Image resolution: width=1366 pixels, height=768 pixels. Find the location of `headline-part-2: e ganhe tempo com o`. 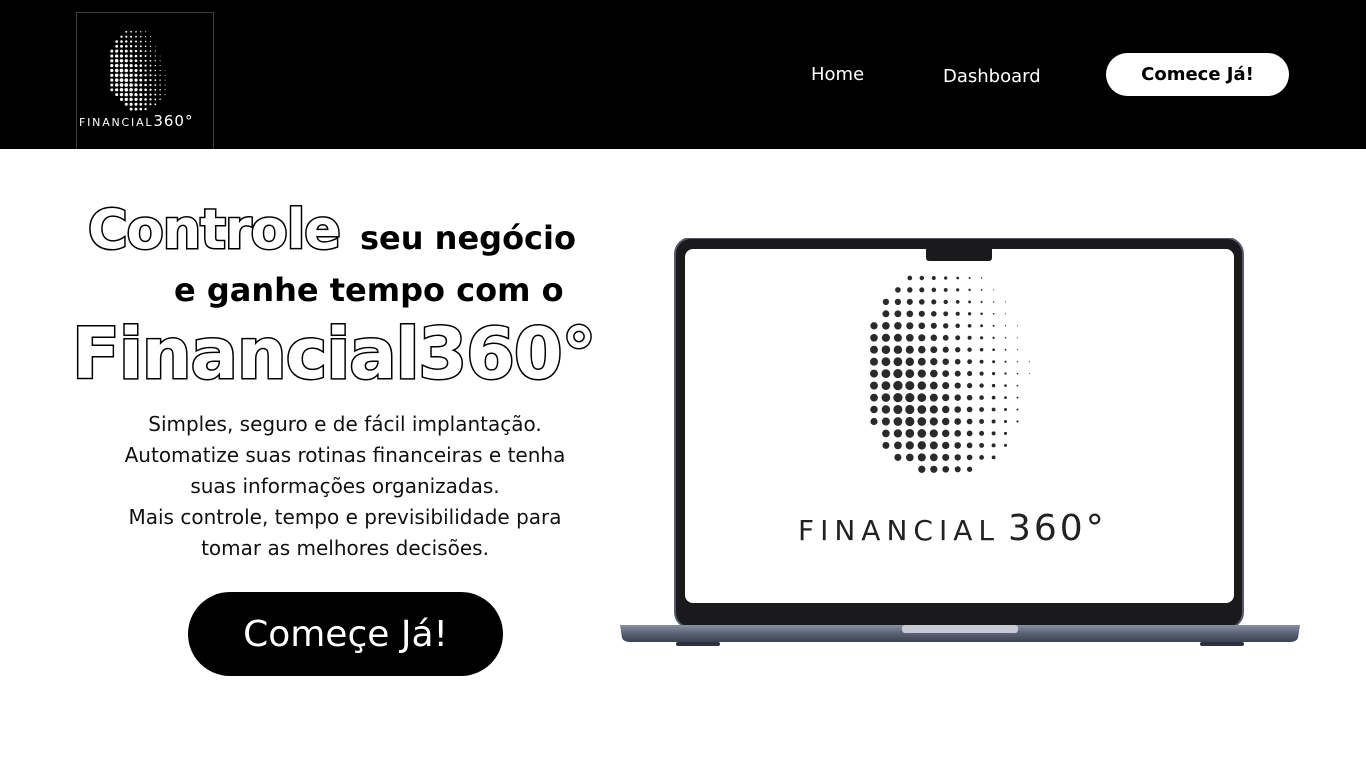

headline-part-2: e ganhe tempo com o is located at coordinates (369, 290).